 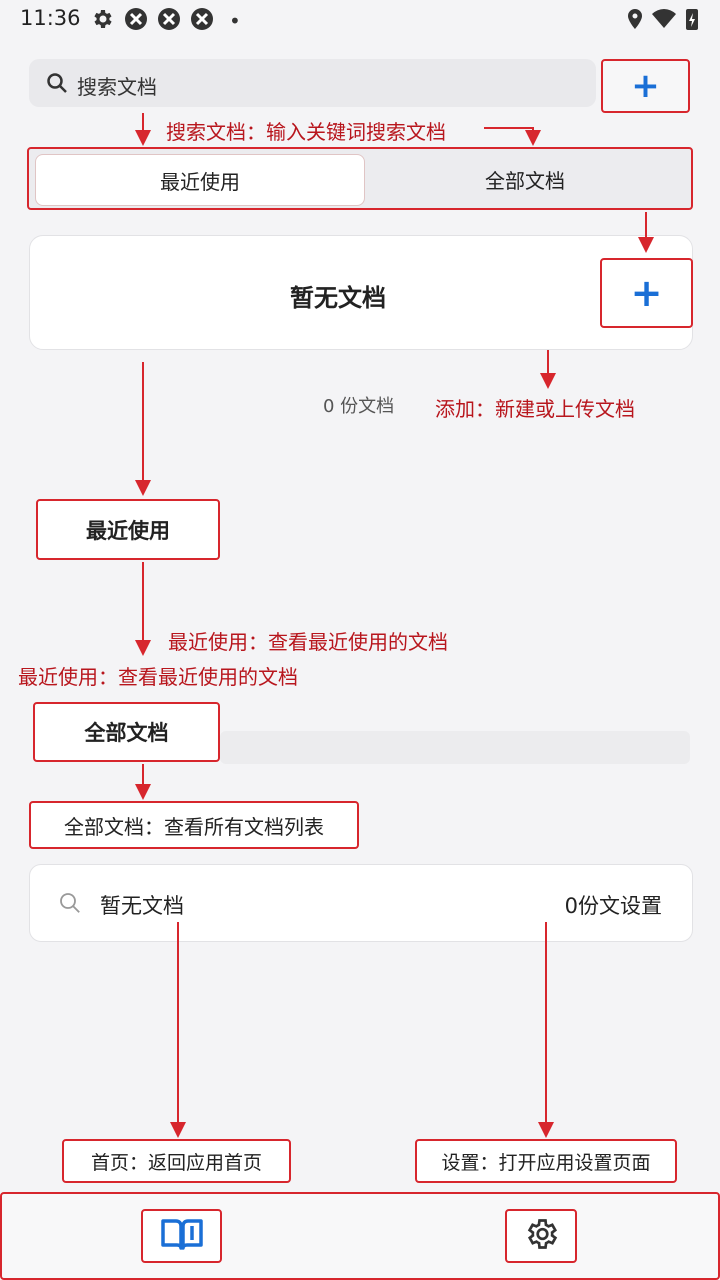 I want to click on tab-recent: 最近使用, so click(x=200, y=180).